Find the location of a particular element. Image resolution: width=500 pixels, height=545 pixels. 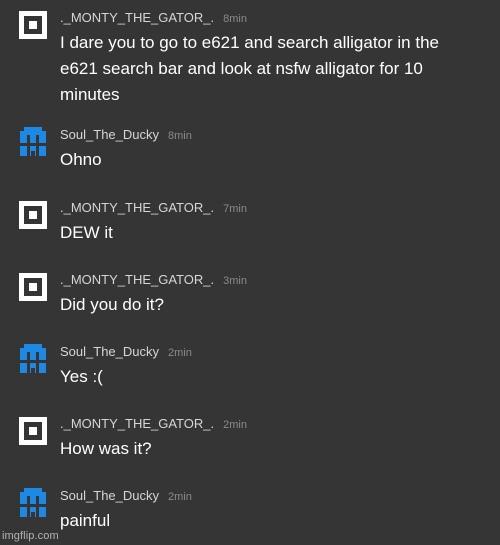

message-header: ._MONTY_THE_GATOR_. 8min is located at coordinates (153, 18).